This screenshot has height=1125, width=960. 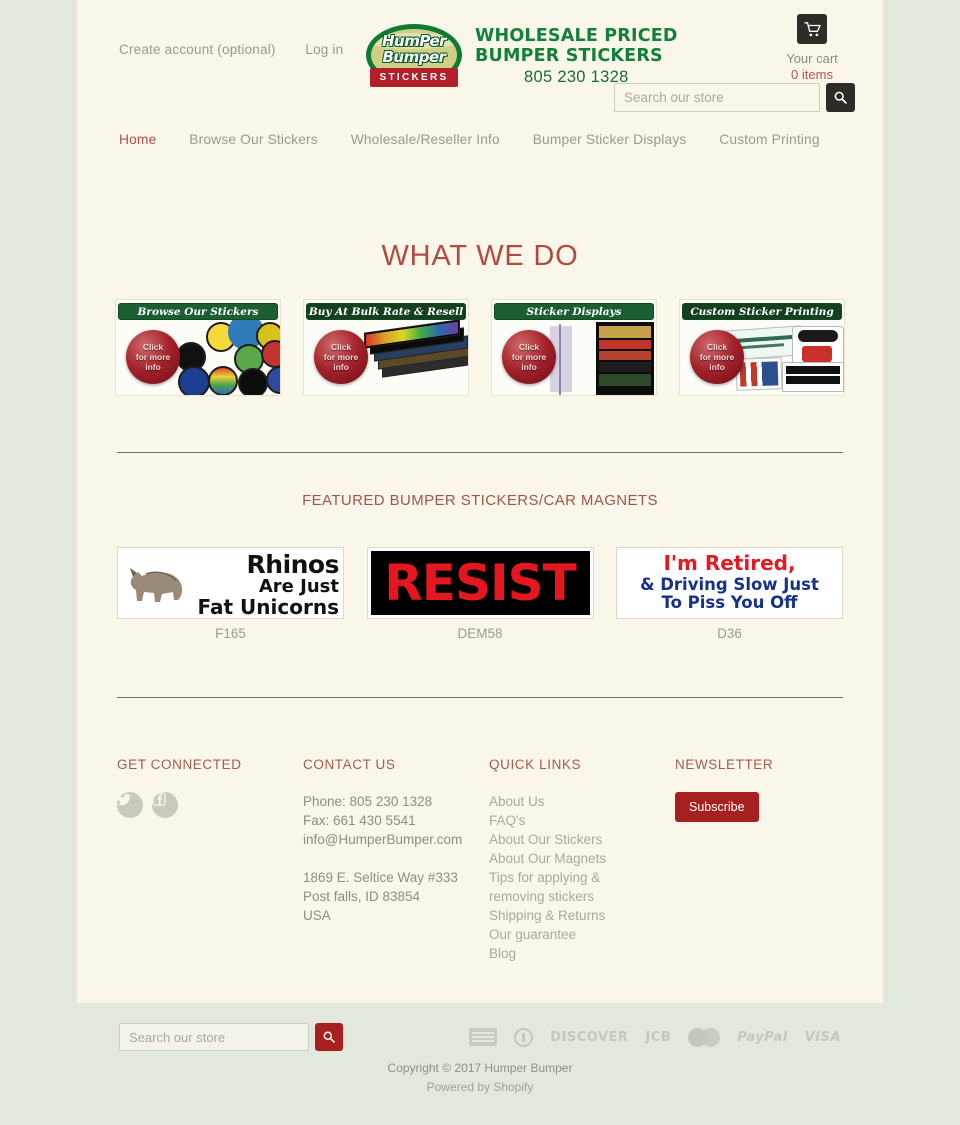 What do you see at coordinates (210, 805) in the screenshot?
I see `social-links` at bounding box center [210, 805].